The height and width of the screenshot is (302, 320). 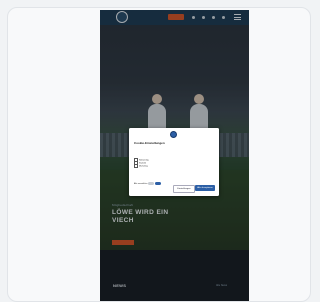 What do you see at coordinates (149, 143) in the screenshot?
I see `dialog-title: Cookie-Einstellungen` at bounding box center [149, 143].